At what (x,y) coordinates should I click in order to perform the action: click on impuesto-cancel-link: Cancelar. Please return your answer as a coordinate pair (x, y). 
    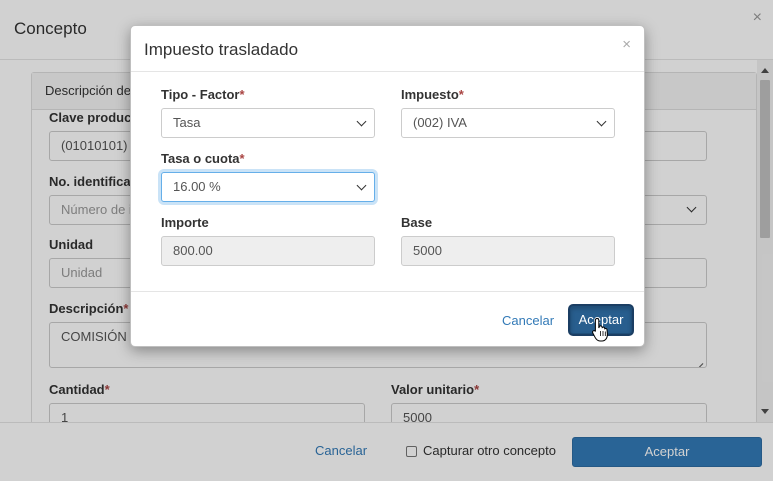
    Looking at the image, I should click on (528, 320).